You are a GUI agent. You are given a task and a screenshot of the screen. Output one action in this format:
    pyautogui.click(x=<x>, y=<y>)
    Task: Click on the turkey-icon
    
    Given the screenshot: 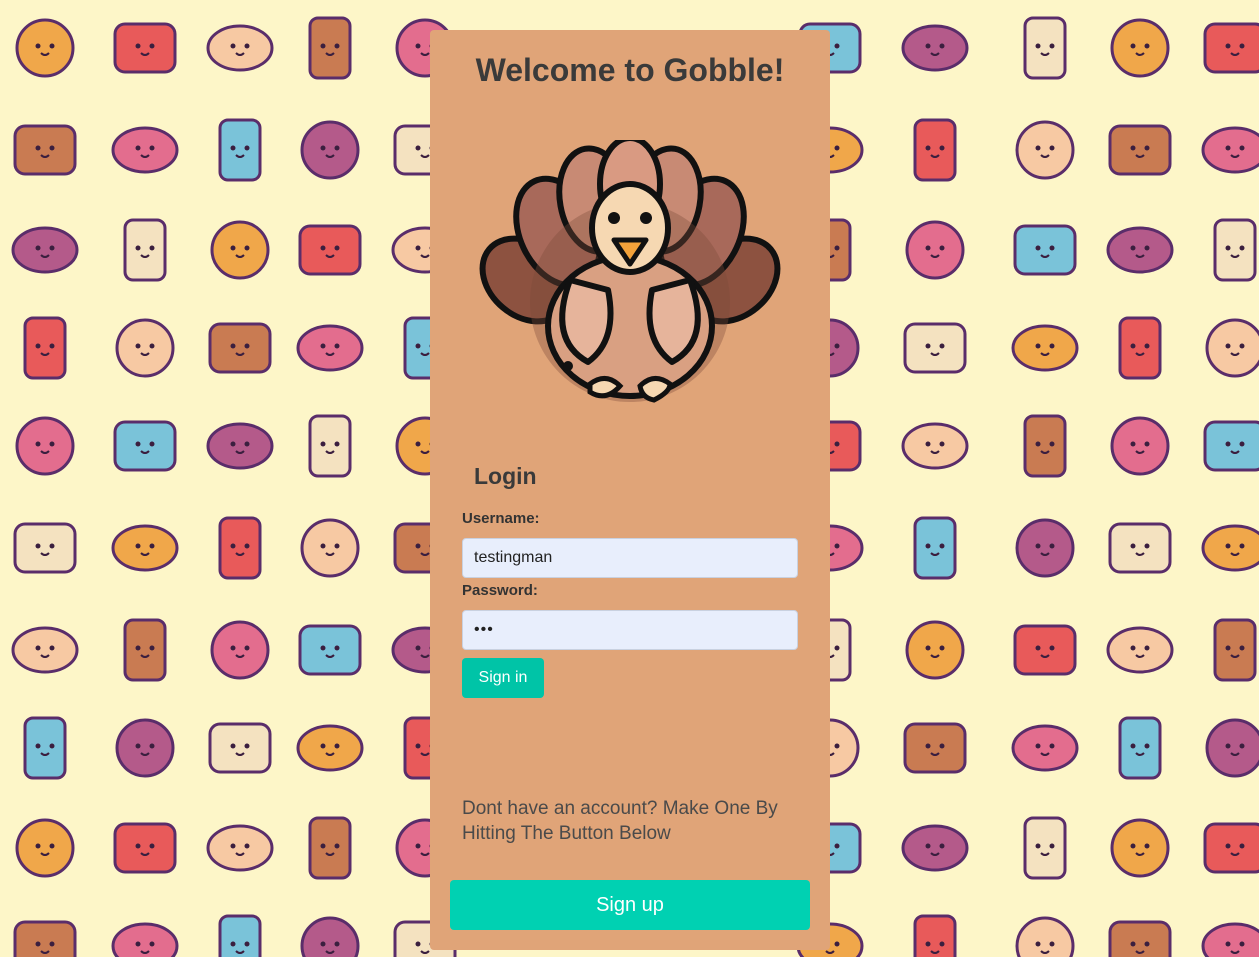 What is the action you would take?
    pyautogui.click(x=630, y=271)
    